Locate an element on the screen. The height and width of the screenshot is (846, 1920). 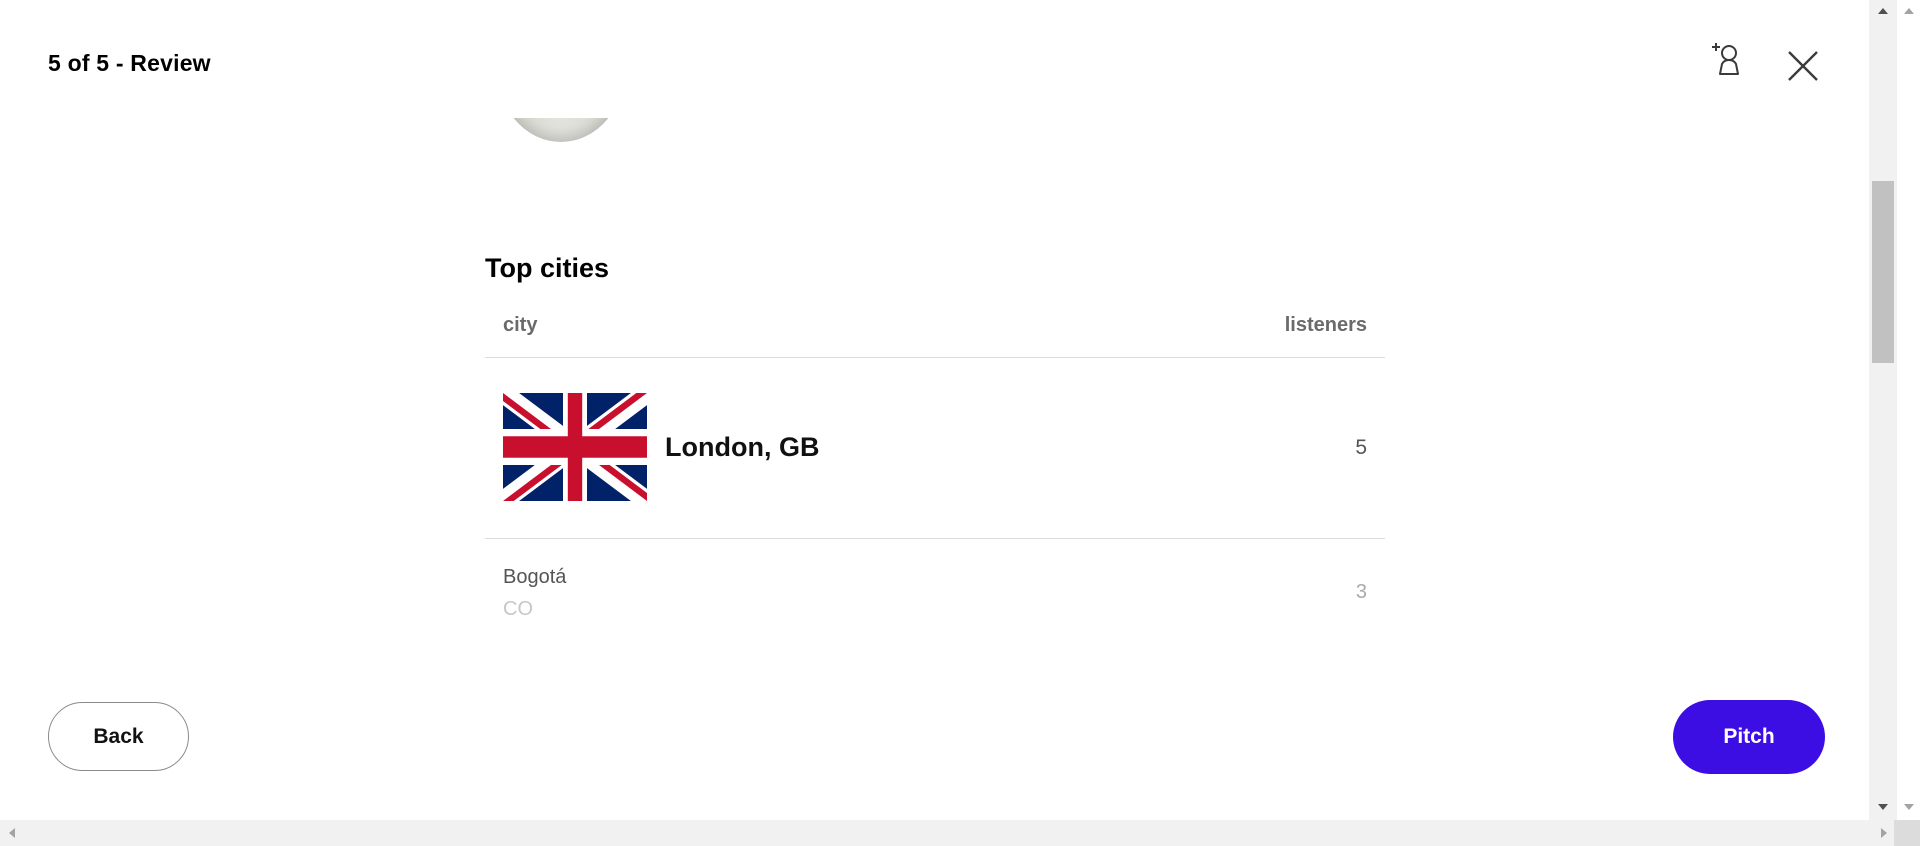
pitch-button: Pitch is located at coordinates (1749, 737).